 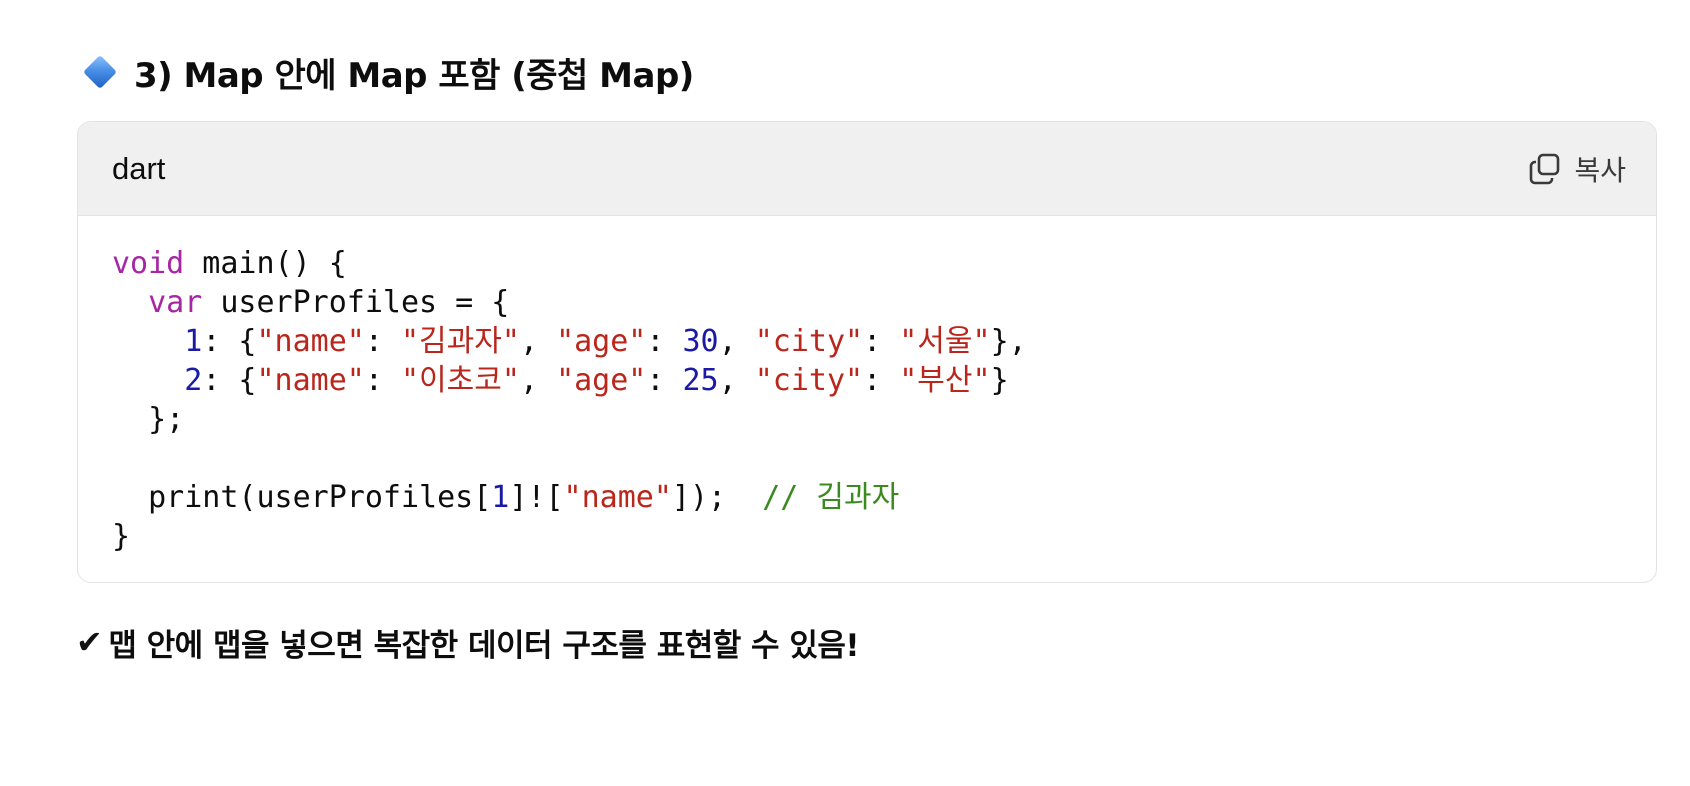 What do you see at coordinates (831, 497) in the screenshot?
I see `code-token: // 김과자` at bounding box center [831, 497].